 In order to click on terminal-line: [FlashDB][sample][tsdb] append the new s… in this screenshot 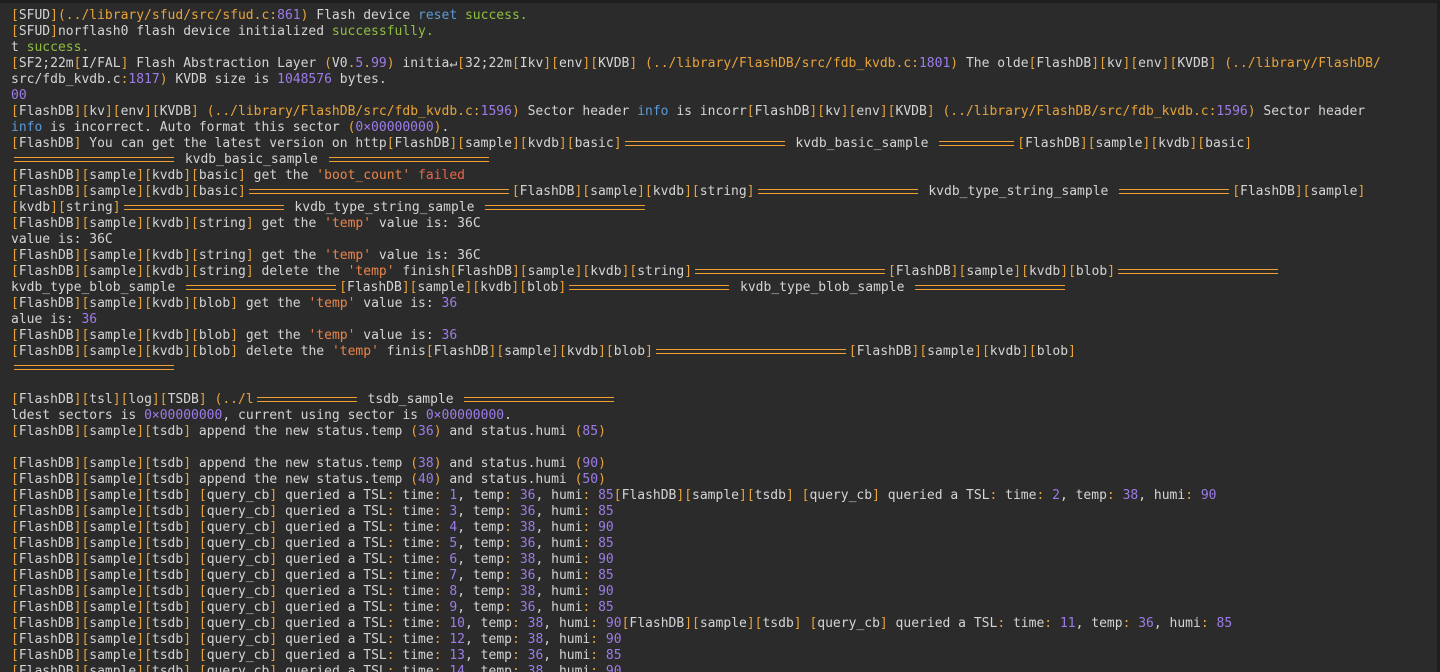, I will do `click(724, 464)`.